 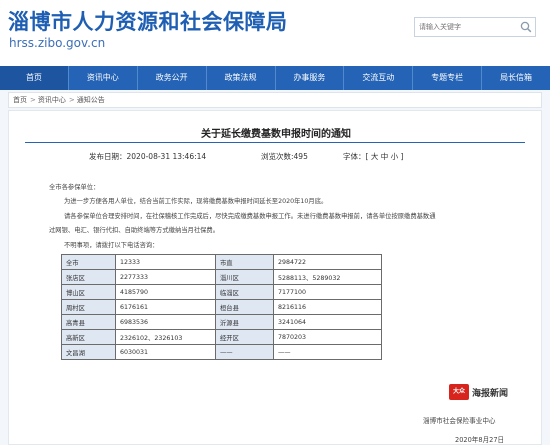 I want to click on phone-number-cell: 6983536, so click(x=165, y=322).